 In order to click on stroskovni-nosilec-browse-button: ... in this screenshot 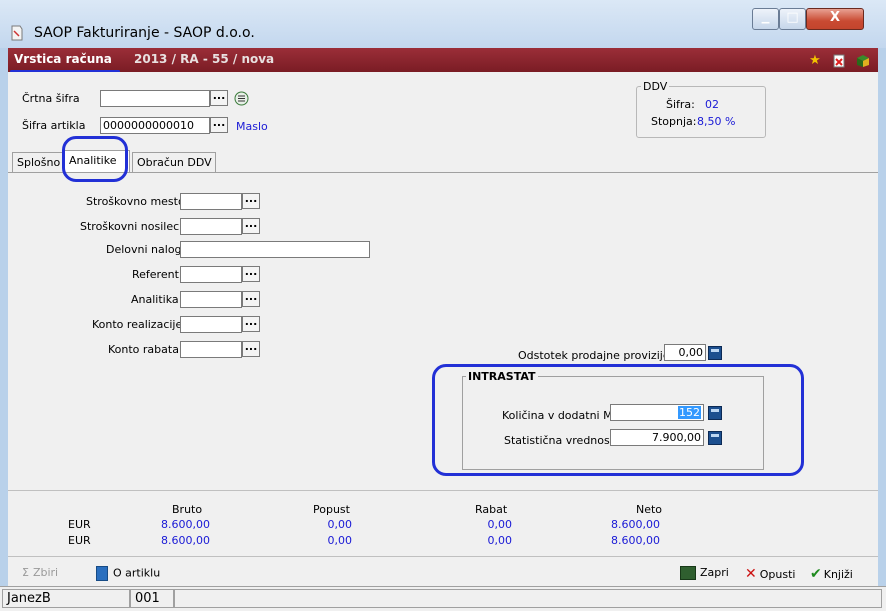, I will do `click(251, 226)`.